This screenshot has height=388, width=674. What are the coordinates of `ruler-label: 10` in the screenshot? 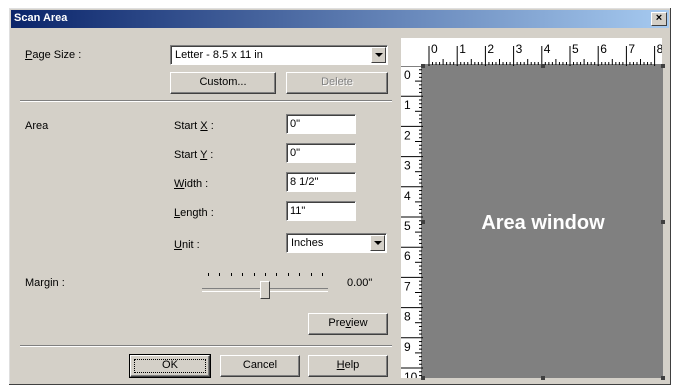 It's located at (411, 374).